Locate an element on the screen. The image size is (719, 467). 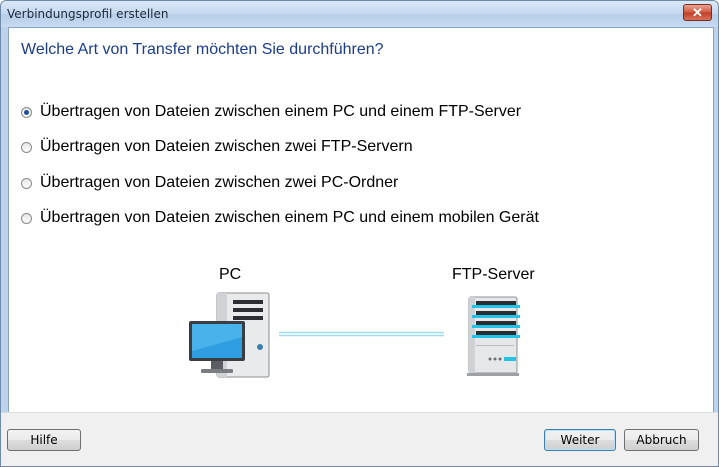
computer-icon is located at coordinates (229, 335).